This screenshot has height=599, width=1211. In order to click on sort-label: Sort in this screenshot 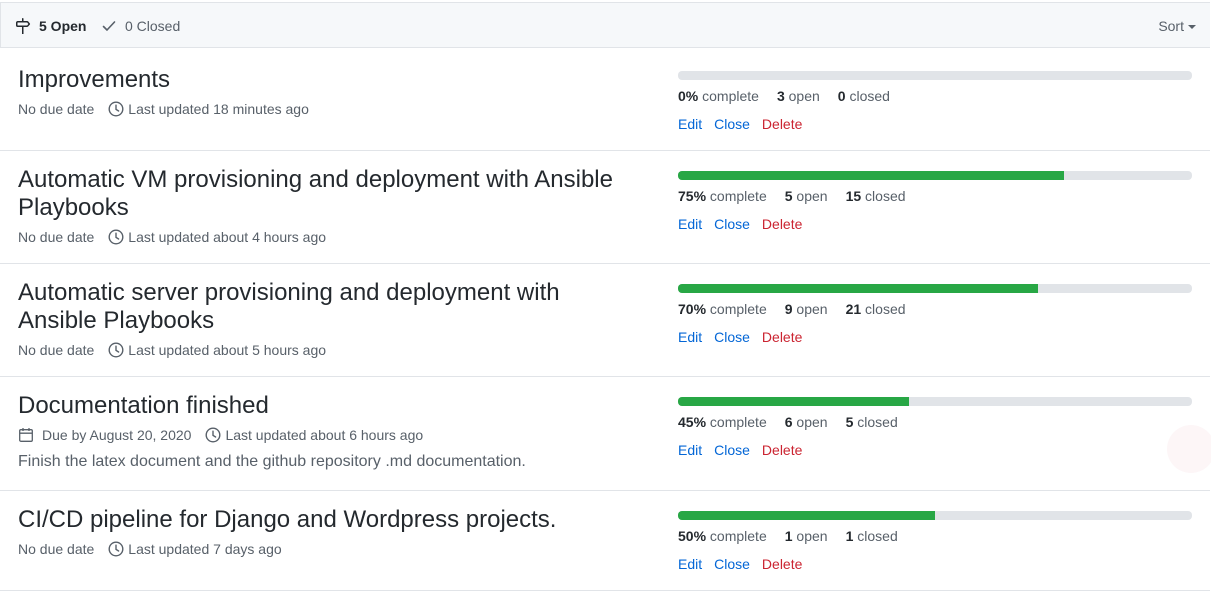, I will do `click(1171, 26)`.